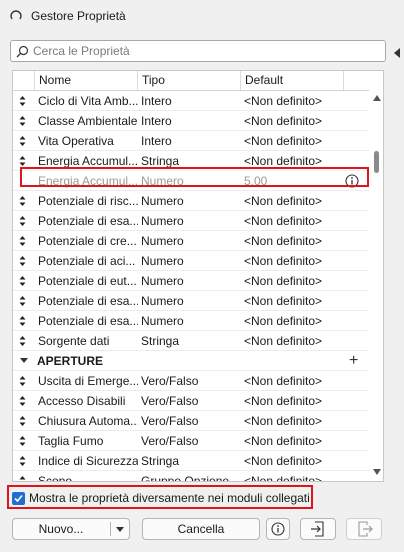 The width and height of the screenshot is (404, 552). Describe the element at coordinates (397, 53) in the screenshot. I see `collapse-panel-icon` at that location.